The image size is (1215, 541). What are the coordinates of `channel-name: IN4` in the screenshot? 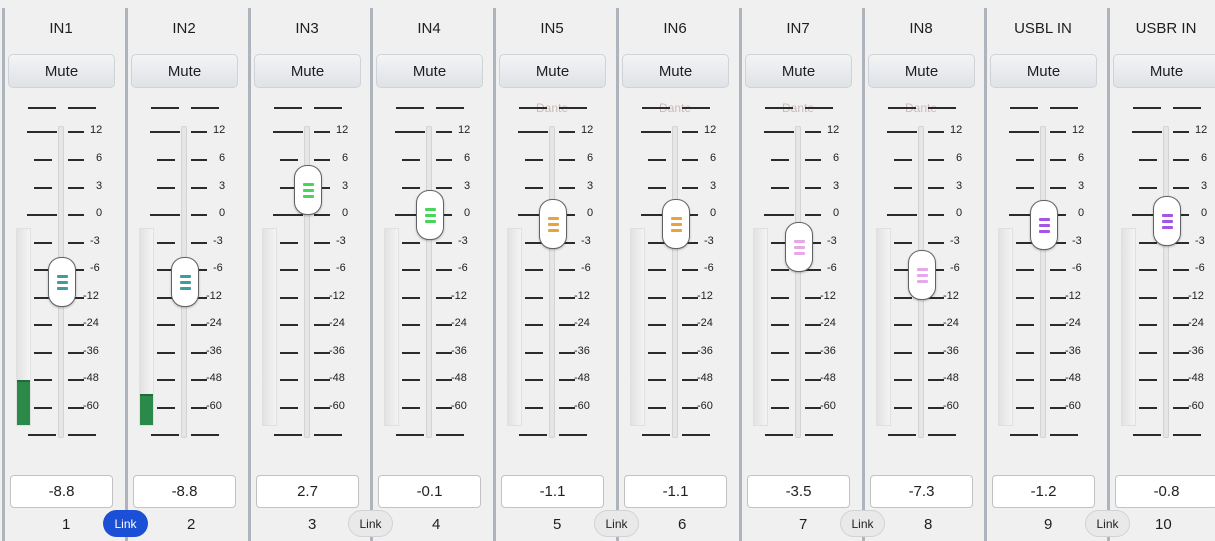 It's located at (429, 28).